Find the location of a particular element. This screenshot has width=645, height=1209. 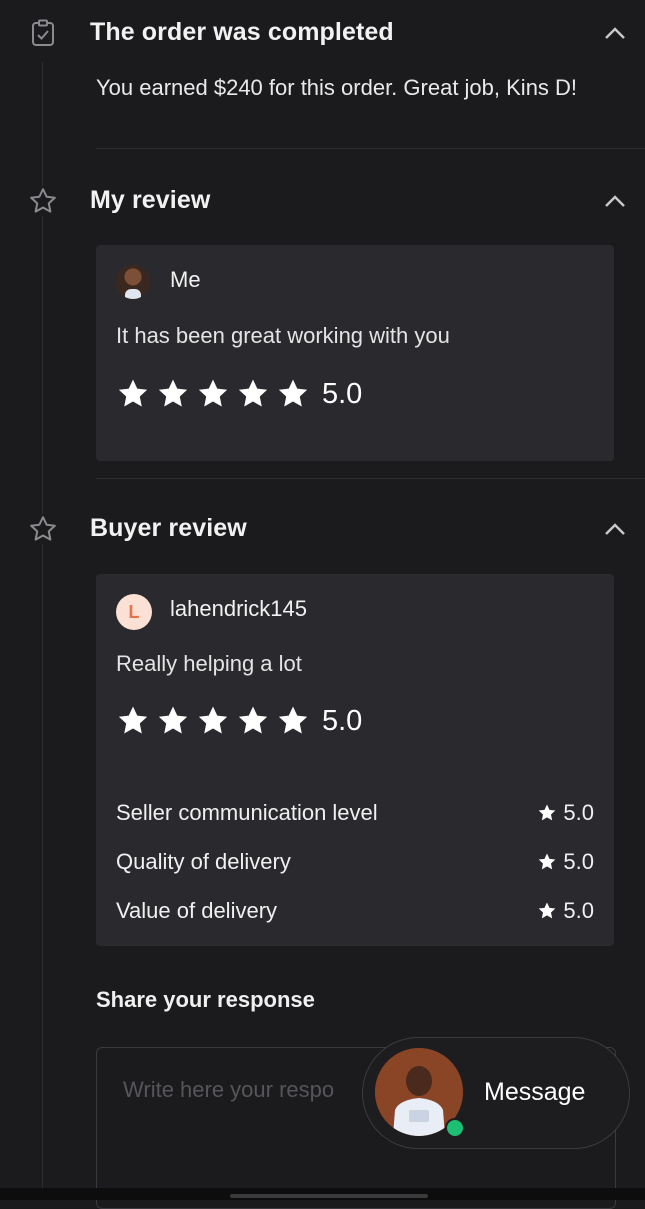

metric-label: Seller communication level is located at coordinates (247, 812).